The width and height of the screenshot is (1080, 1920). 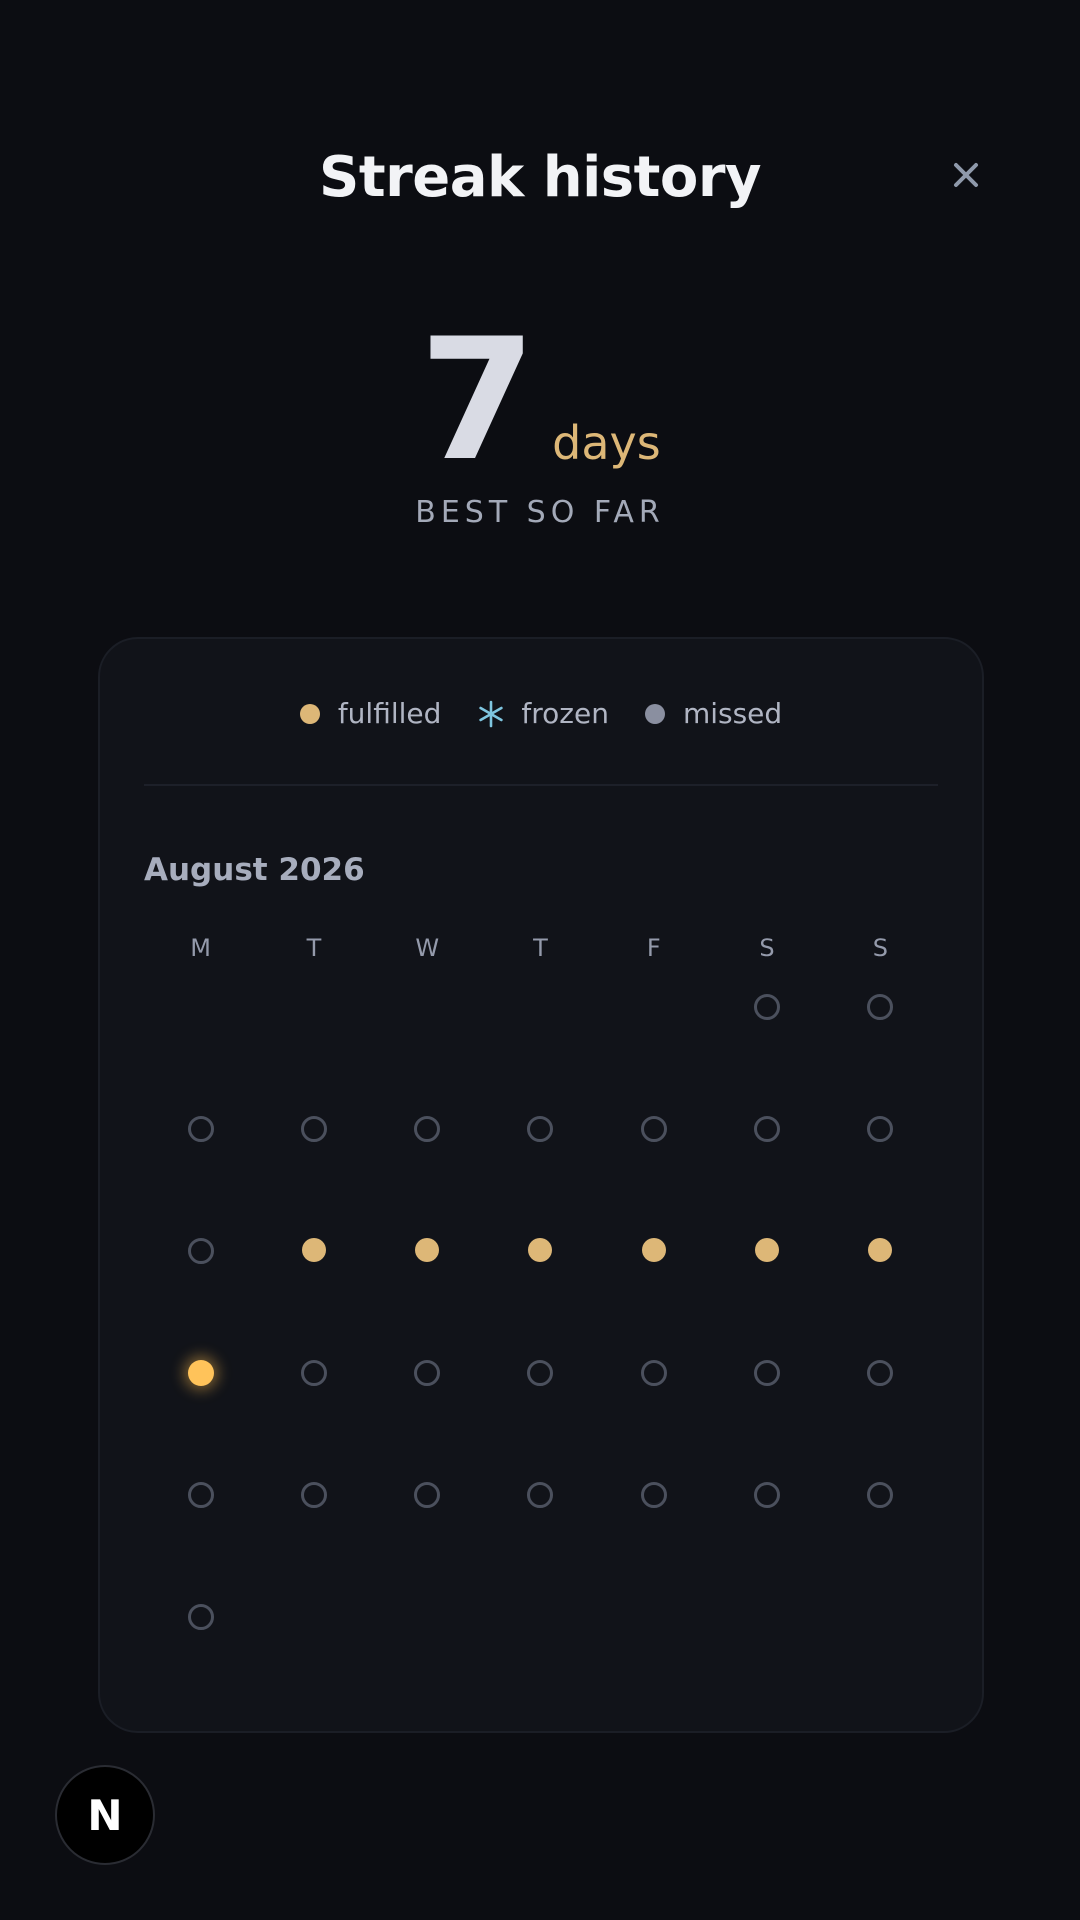 I want to click on best-streak: 7 days BEST SO FAR, so click(x=540, y=420).